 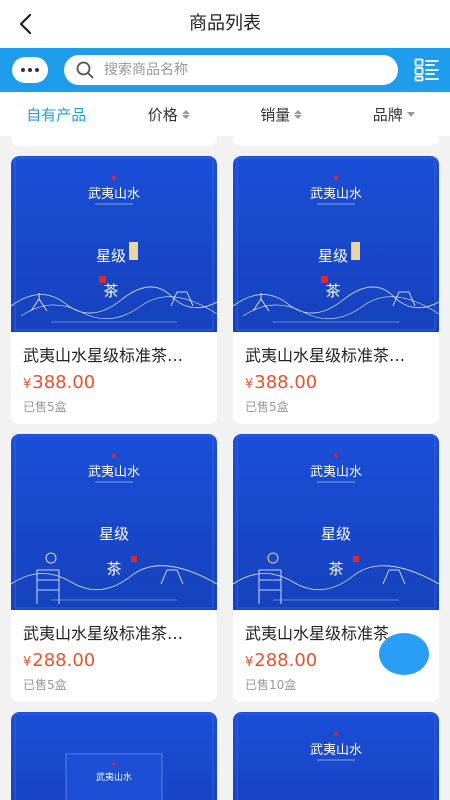 I want to click on filter-label: 销量, so click(x=275, y=114).